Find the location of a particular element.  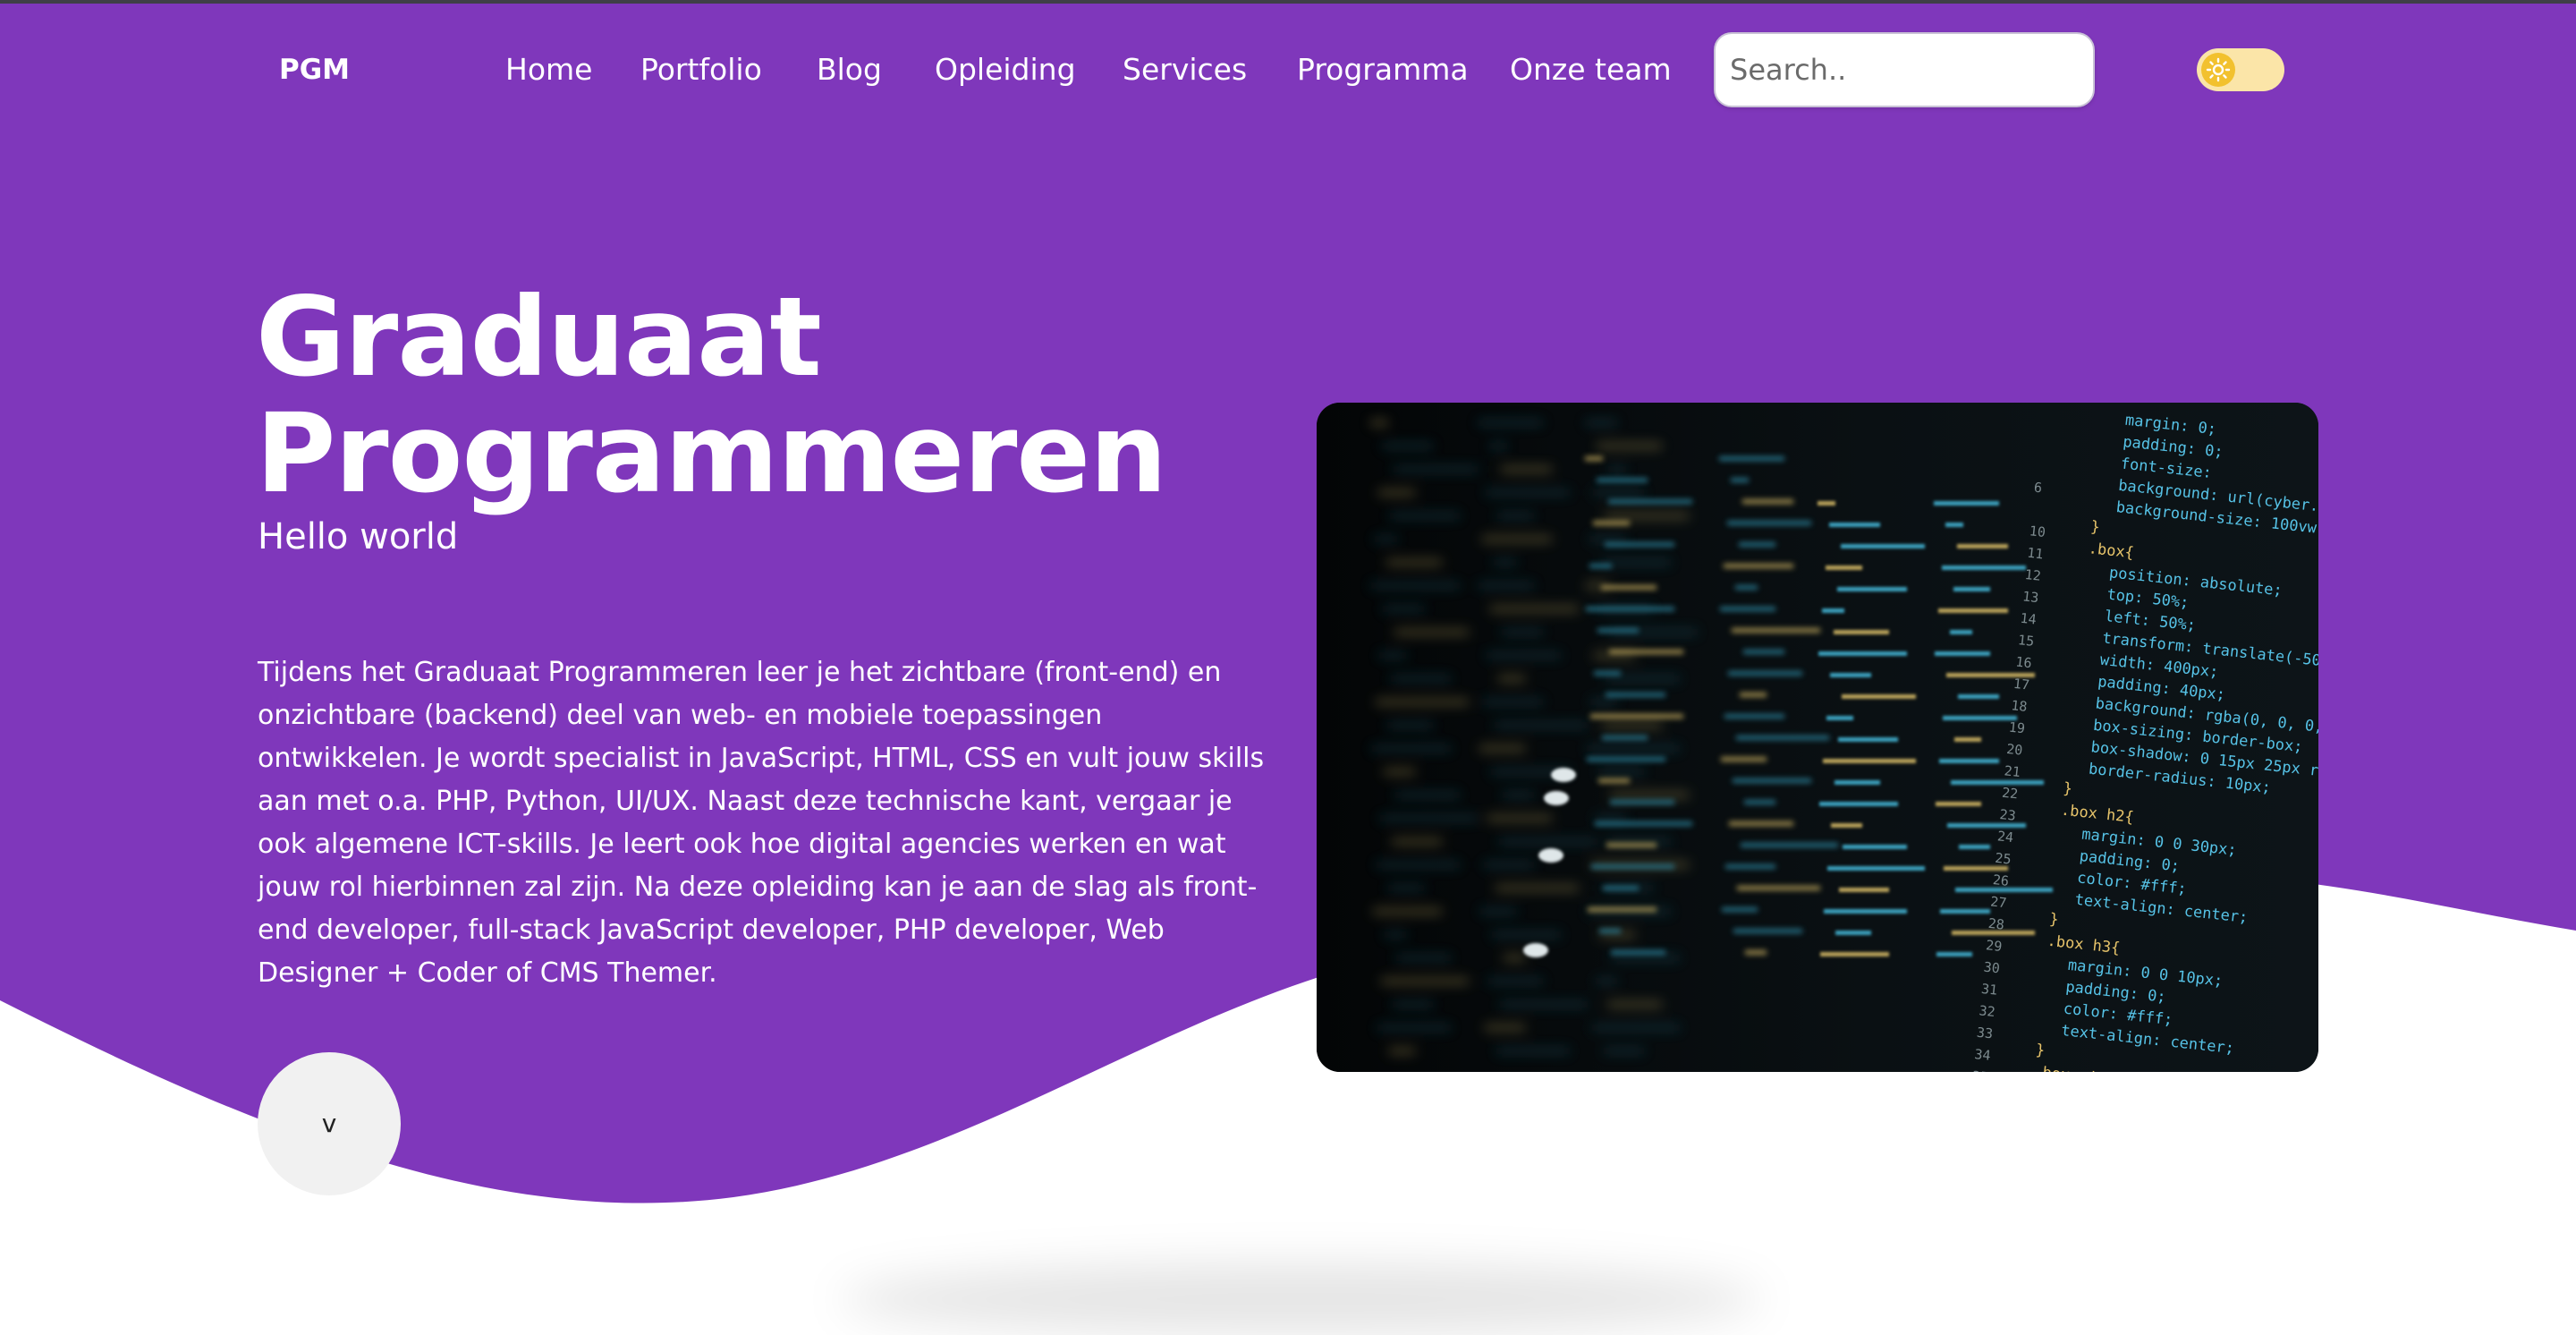

card-shadow-hint is located at coordinates (1301, 1299).